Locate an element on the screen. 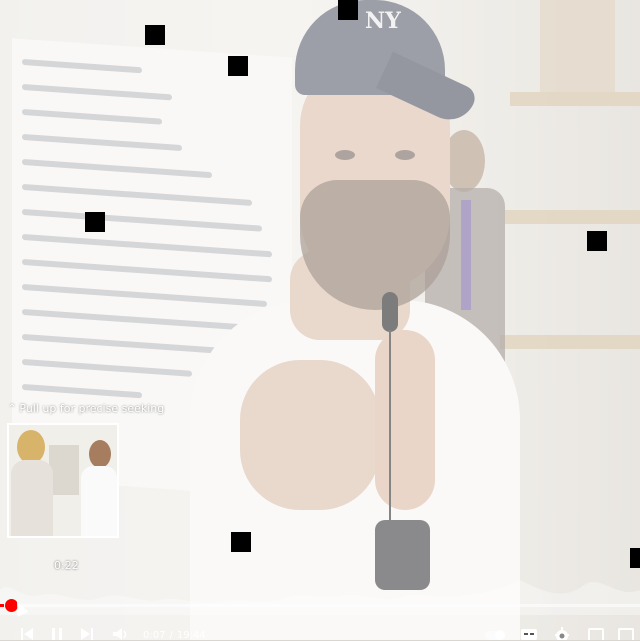 This screenshot has height=641, width=640. fullscreen-button is located at coordinates (626, 632).